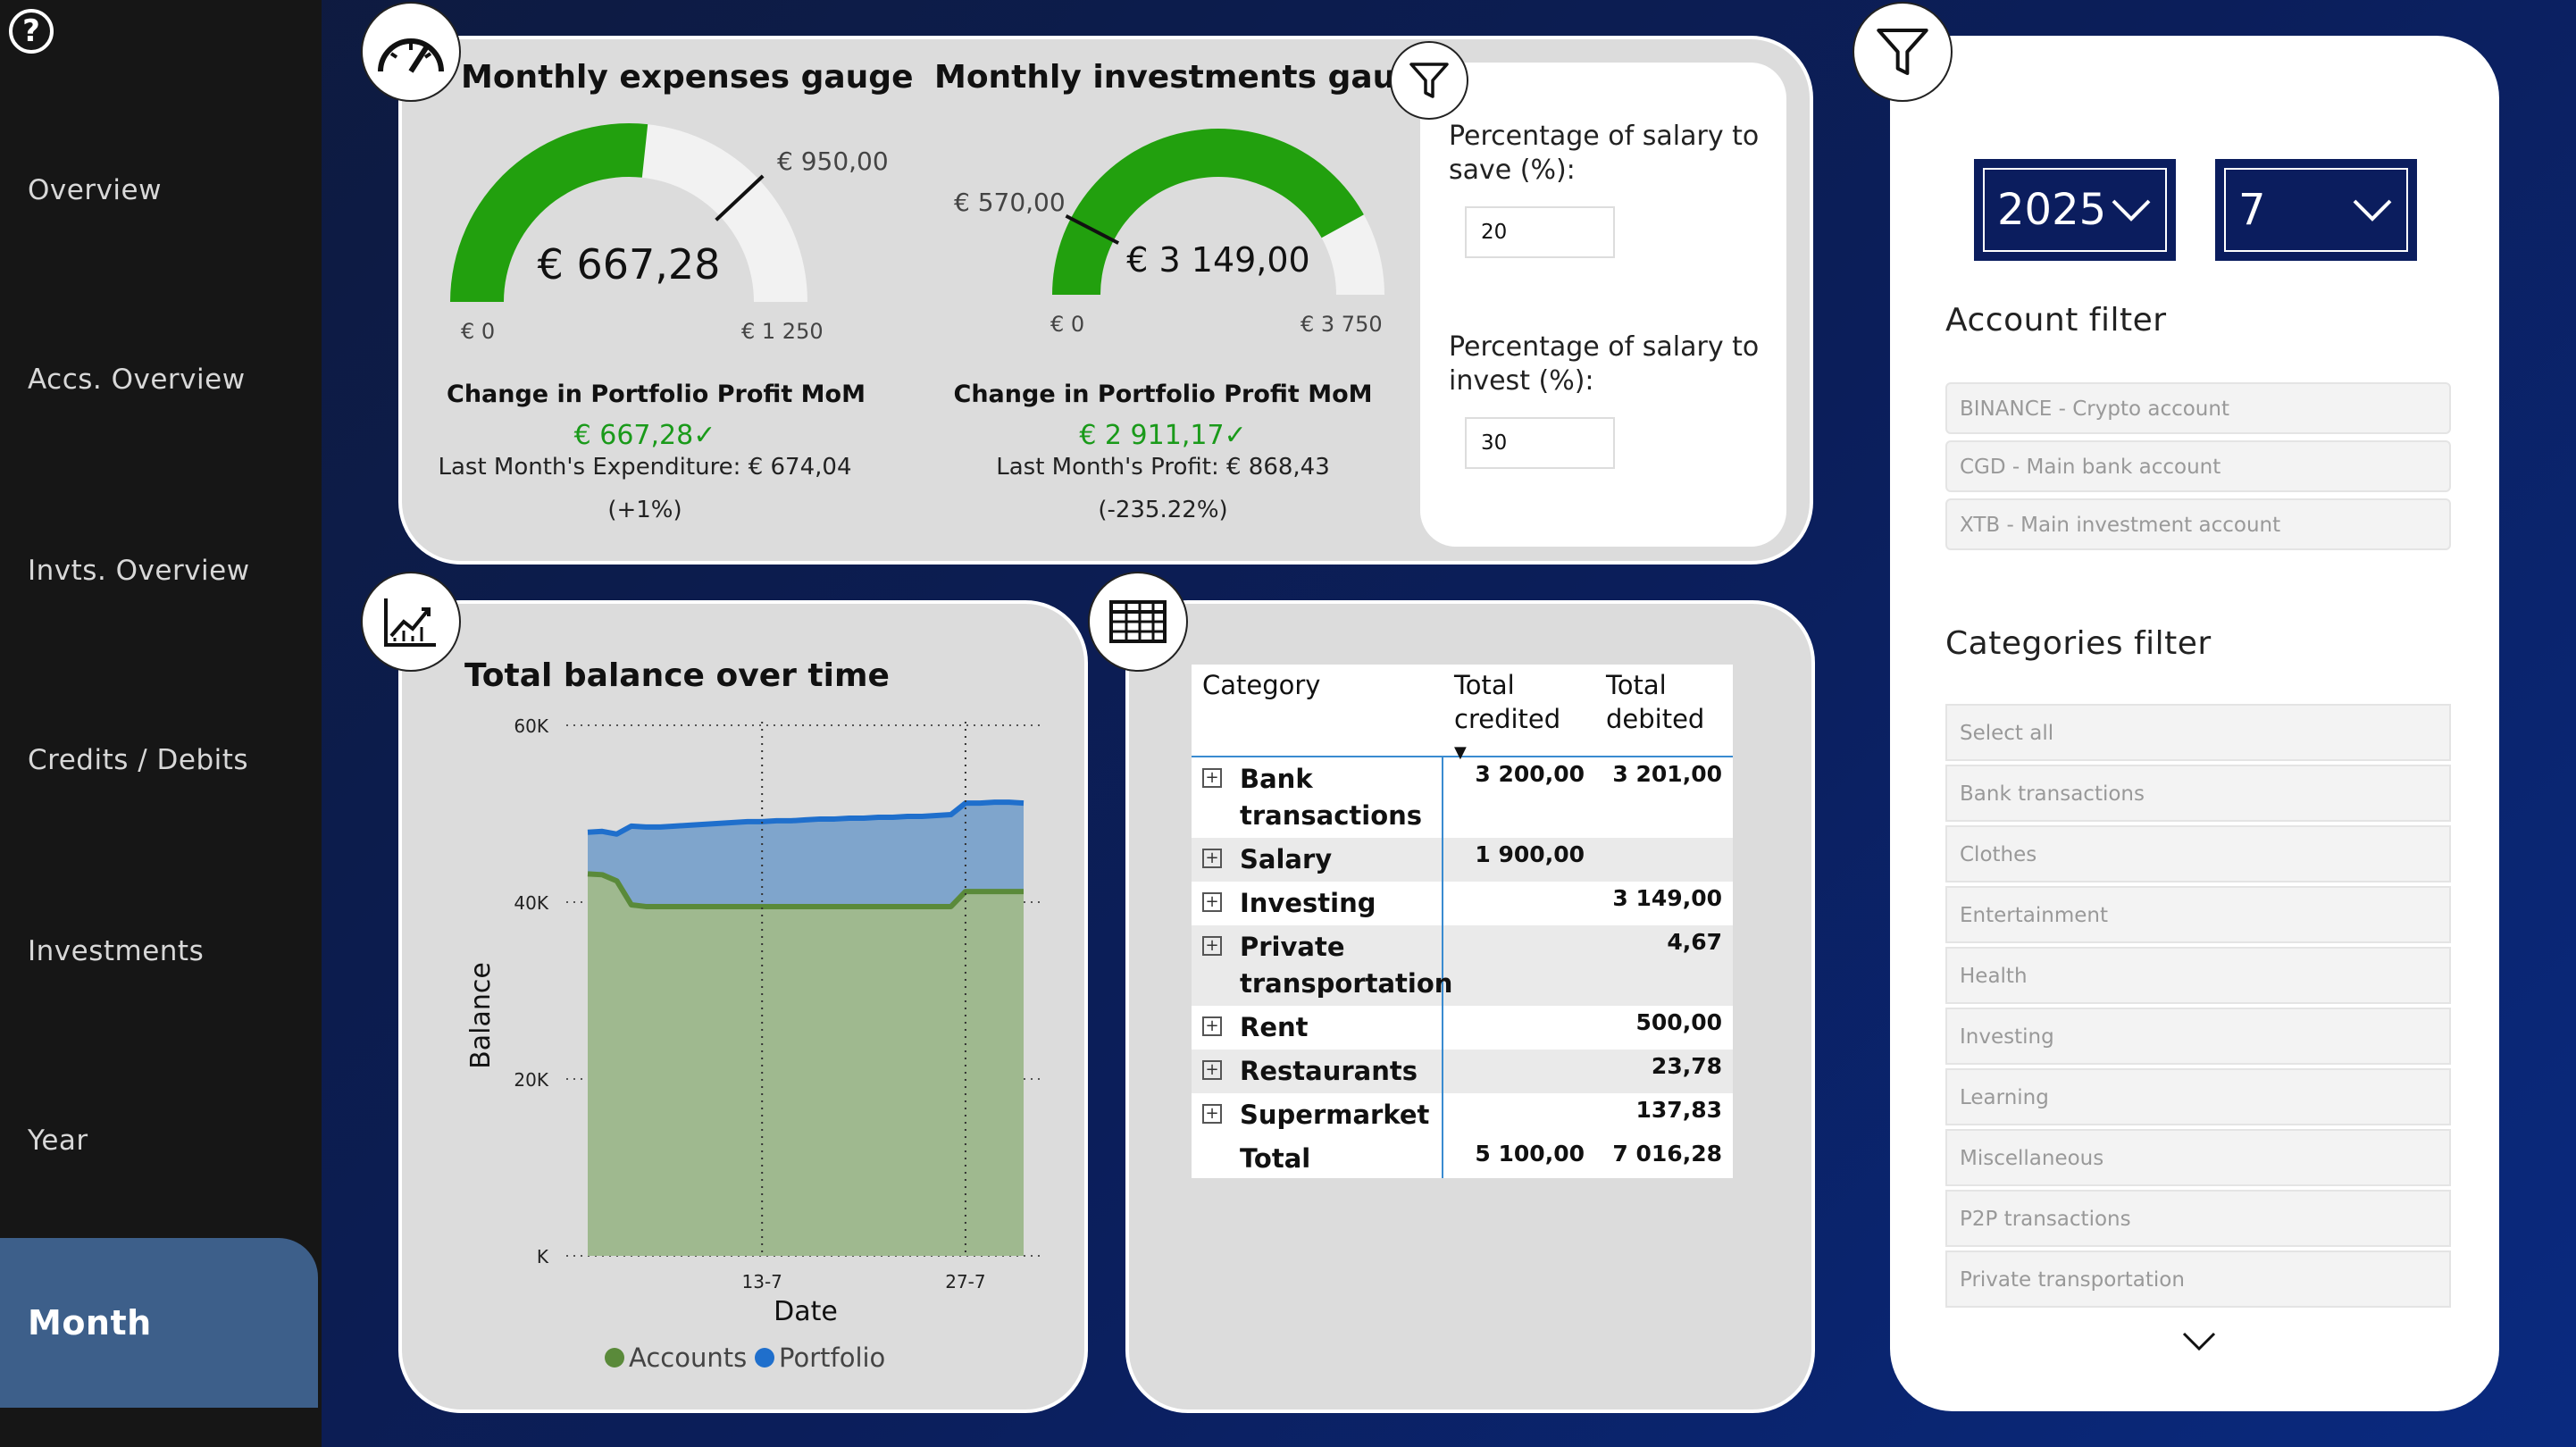 This screenshot has height=1447, width=2576. I want to click on month-dropdown: 7, so click(2316, 210).